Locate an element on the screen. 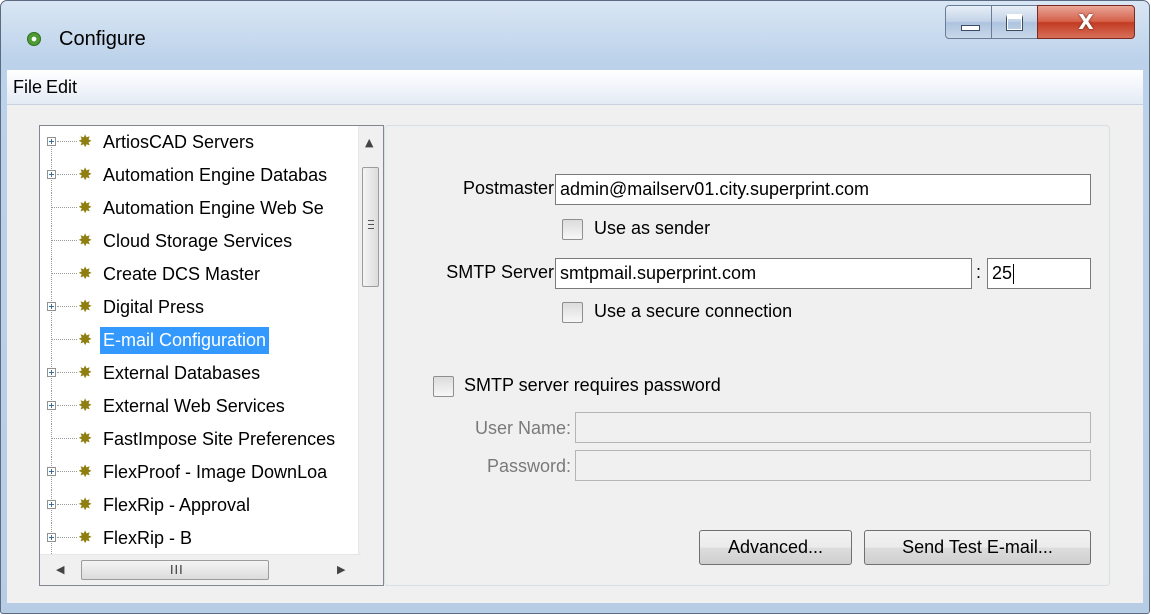 The width and height of the screenshot is (1151, 615). app-icon is located at coordinates (34, 39).